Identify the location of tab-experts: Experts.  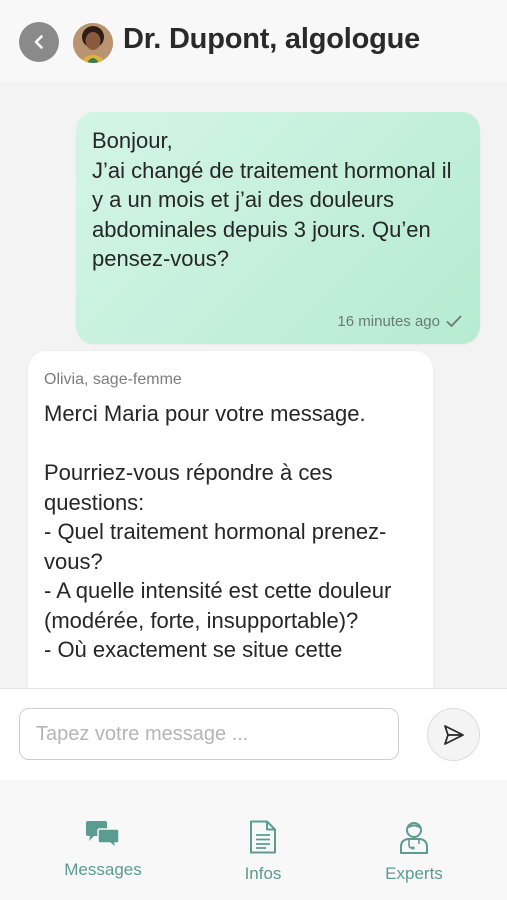
(414, 852).